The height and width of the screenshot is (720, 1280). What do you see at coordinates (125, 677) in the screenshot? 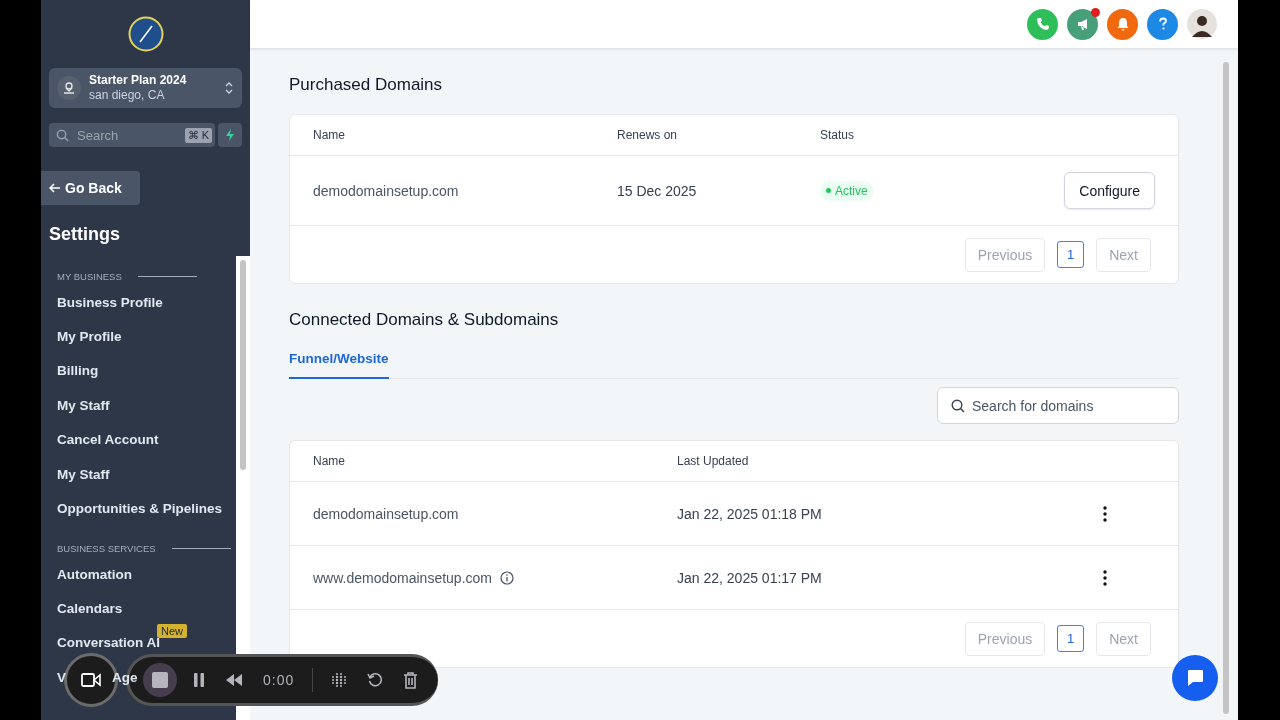
I see `sidebar-item: Age` at bounding box center [125, 677].